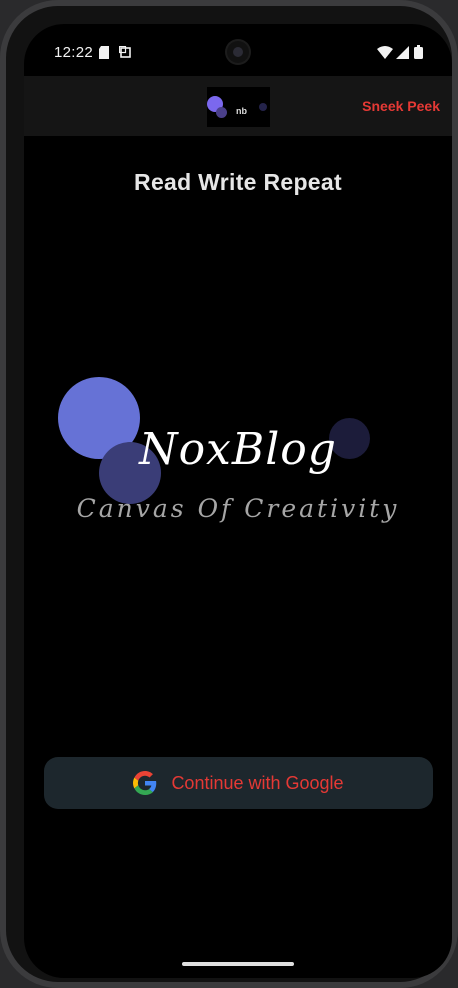 The height and width of the screenshot is (988, 458). I want to click on screenshot-icon, so click(125, 52).